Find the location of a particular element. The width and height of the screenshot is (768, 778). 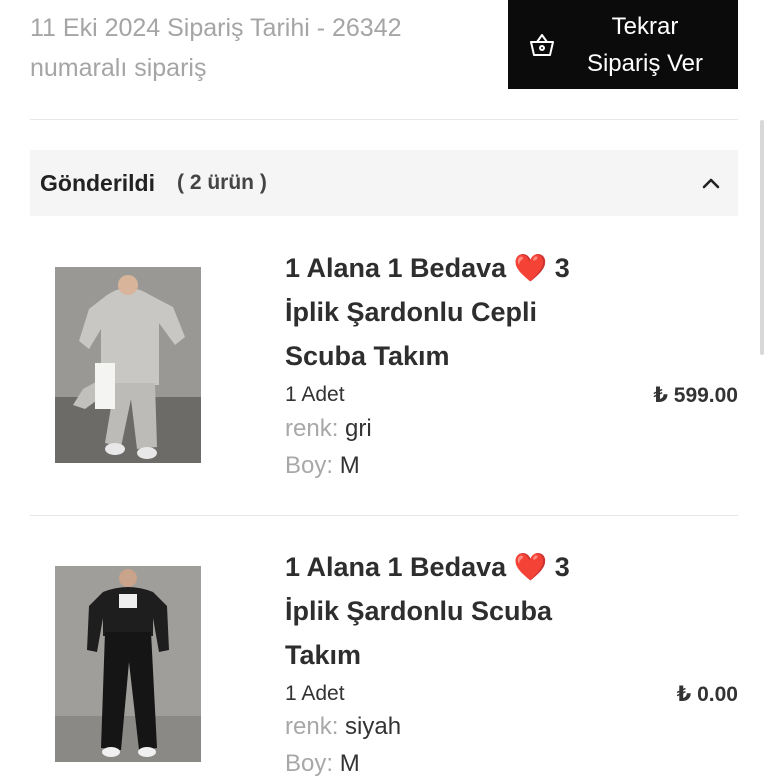

shipment-status: Gönderildi is located at coordinates (97, 182).